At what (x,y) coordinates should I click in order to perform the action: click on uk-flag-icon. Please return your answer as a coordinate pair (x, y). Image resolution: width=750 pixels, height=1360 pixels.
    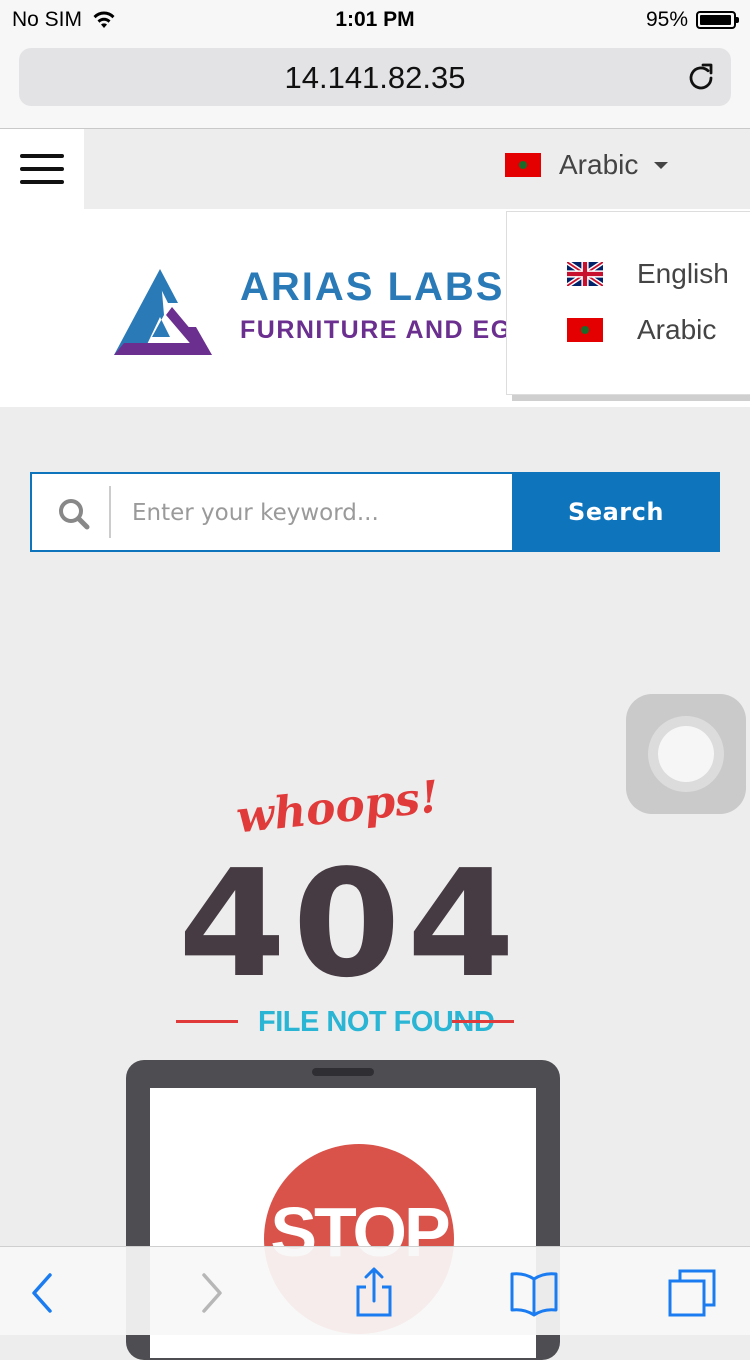
    Looking at the image, I should click on (585, 274).